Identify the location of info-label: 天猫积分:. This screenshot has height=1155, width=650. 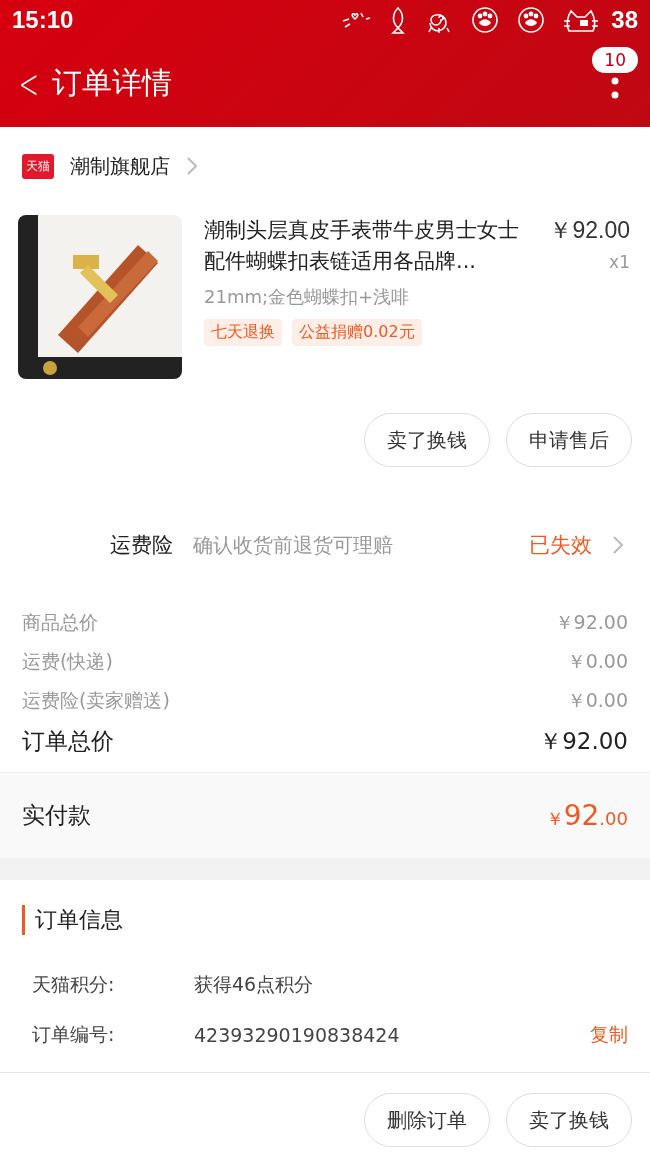
(74, 984).